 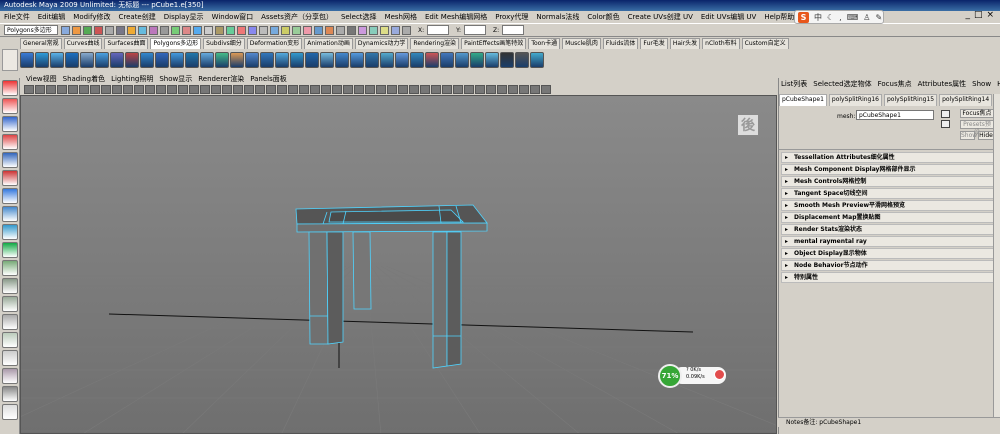 I want to click on table-mesh, so click(x=391, y=286).